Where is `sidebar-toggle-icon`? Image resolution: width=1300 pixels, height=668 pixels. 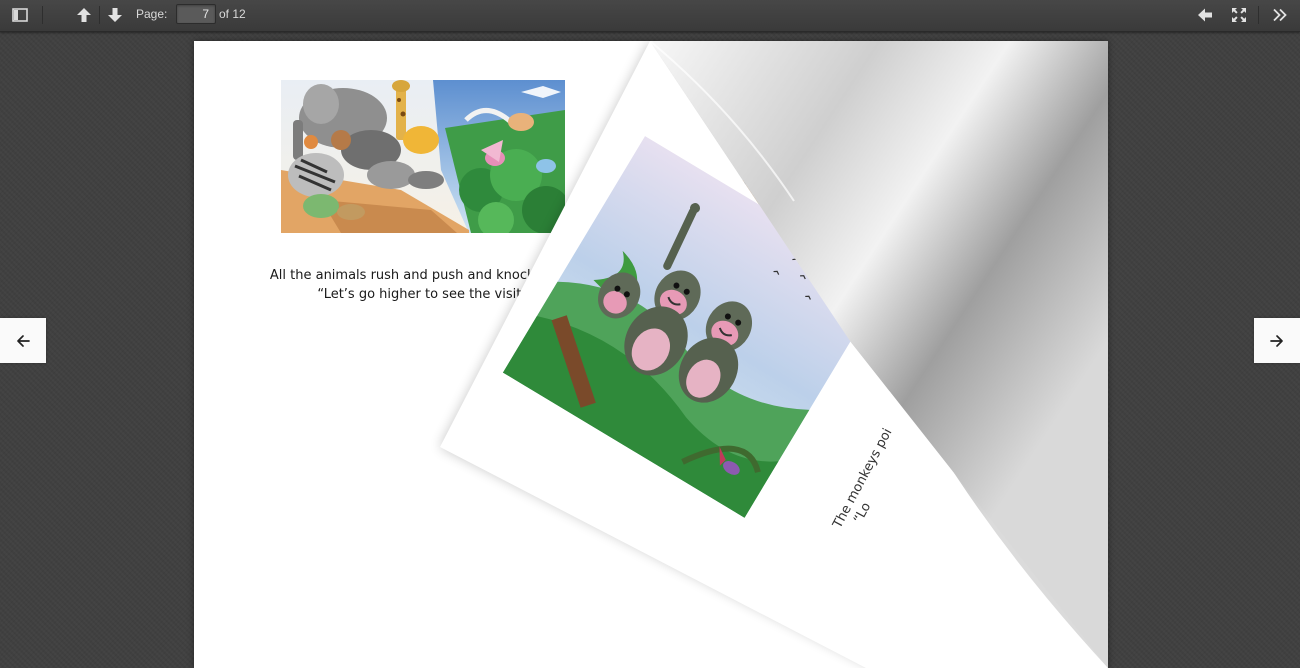
sidebar-toggle-icon is located at coordinates (20, 15).